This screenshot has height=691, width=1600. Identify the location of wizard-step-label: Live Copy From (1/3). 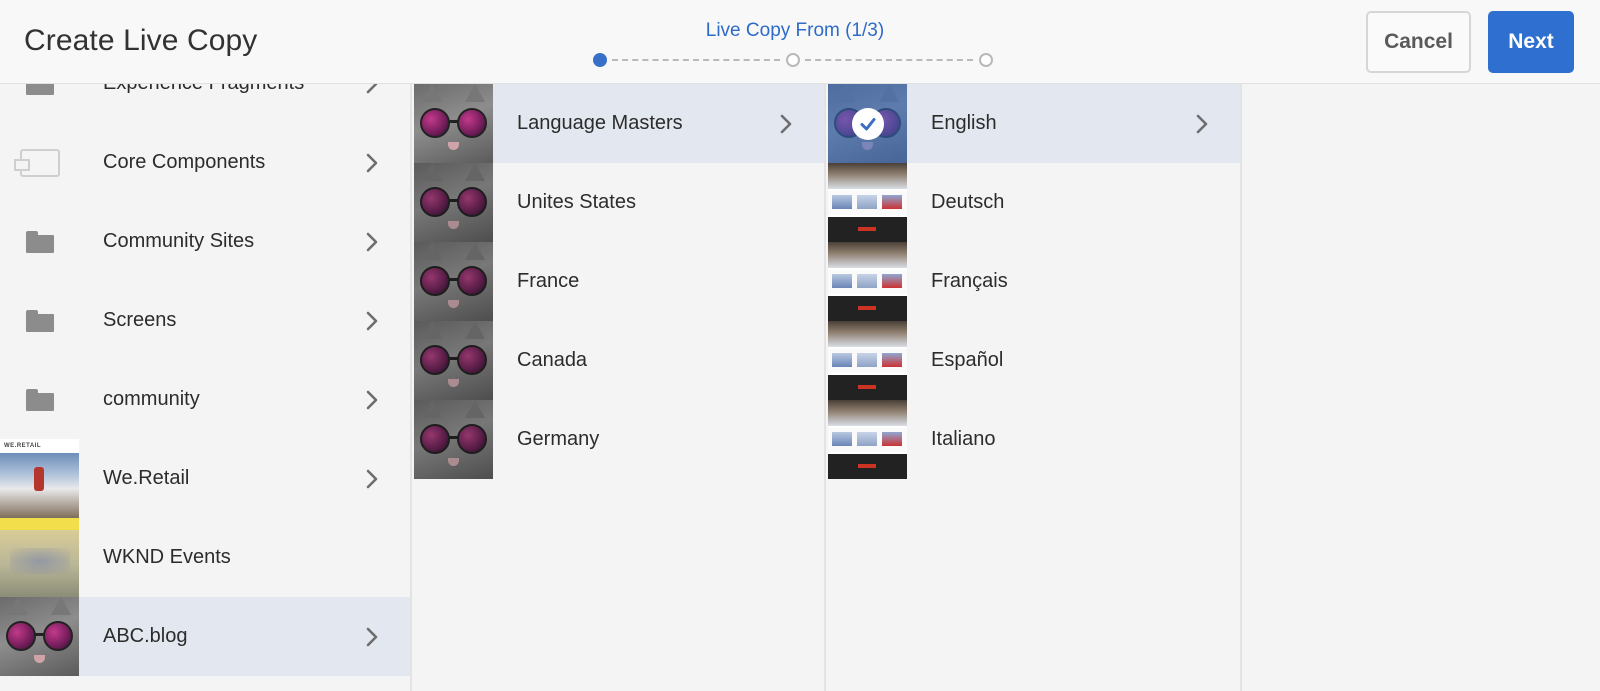
(795, 30).